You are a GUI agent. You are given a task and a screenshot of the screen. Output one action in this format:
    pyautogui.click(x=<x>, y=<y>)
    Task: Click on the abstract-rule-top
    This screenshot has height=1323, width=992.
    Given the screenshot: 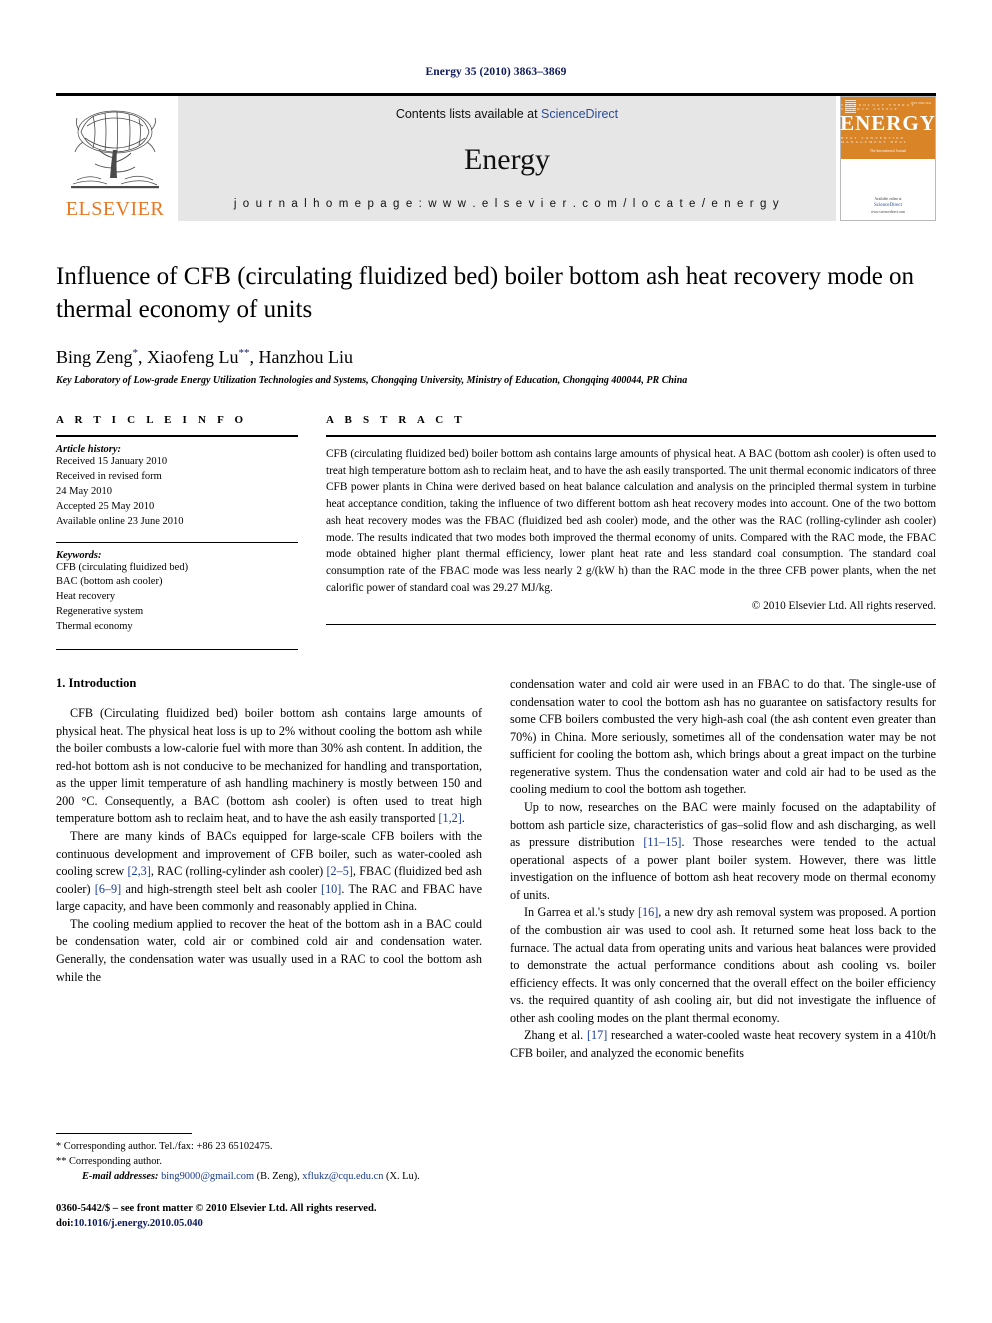 What is the action you would take?
    pyautogui.click(x=631, y=436)
    